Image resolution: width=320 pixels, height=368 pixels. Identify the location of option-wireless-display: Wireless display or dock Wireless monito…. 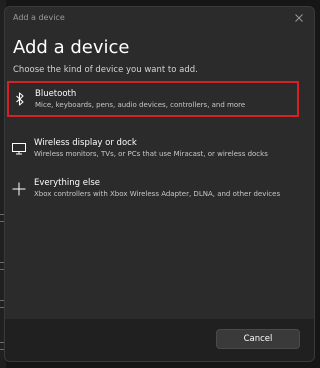
(153, 149).